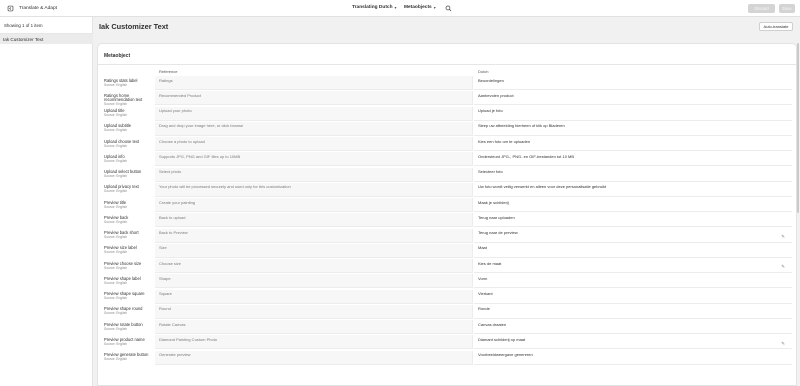  Describe the element at coordinates (129, 280) in the screenshot. I see `field-label-block: Preview shape label Source: English` at that location.